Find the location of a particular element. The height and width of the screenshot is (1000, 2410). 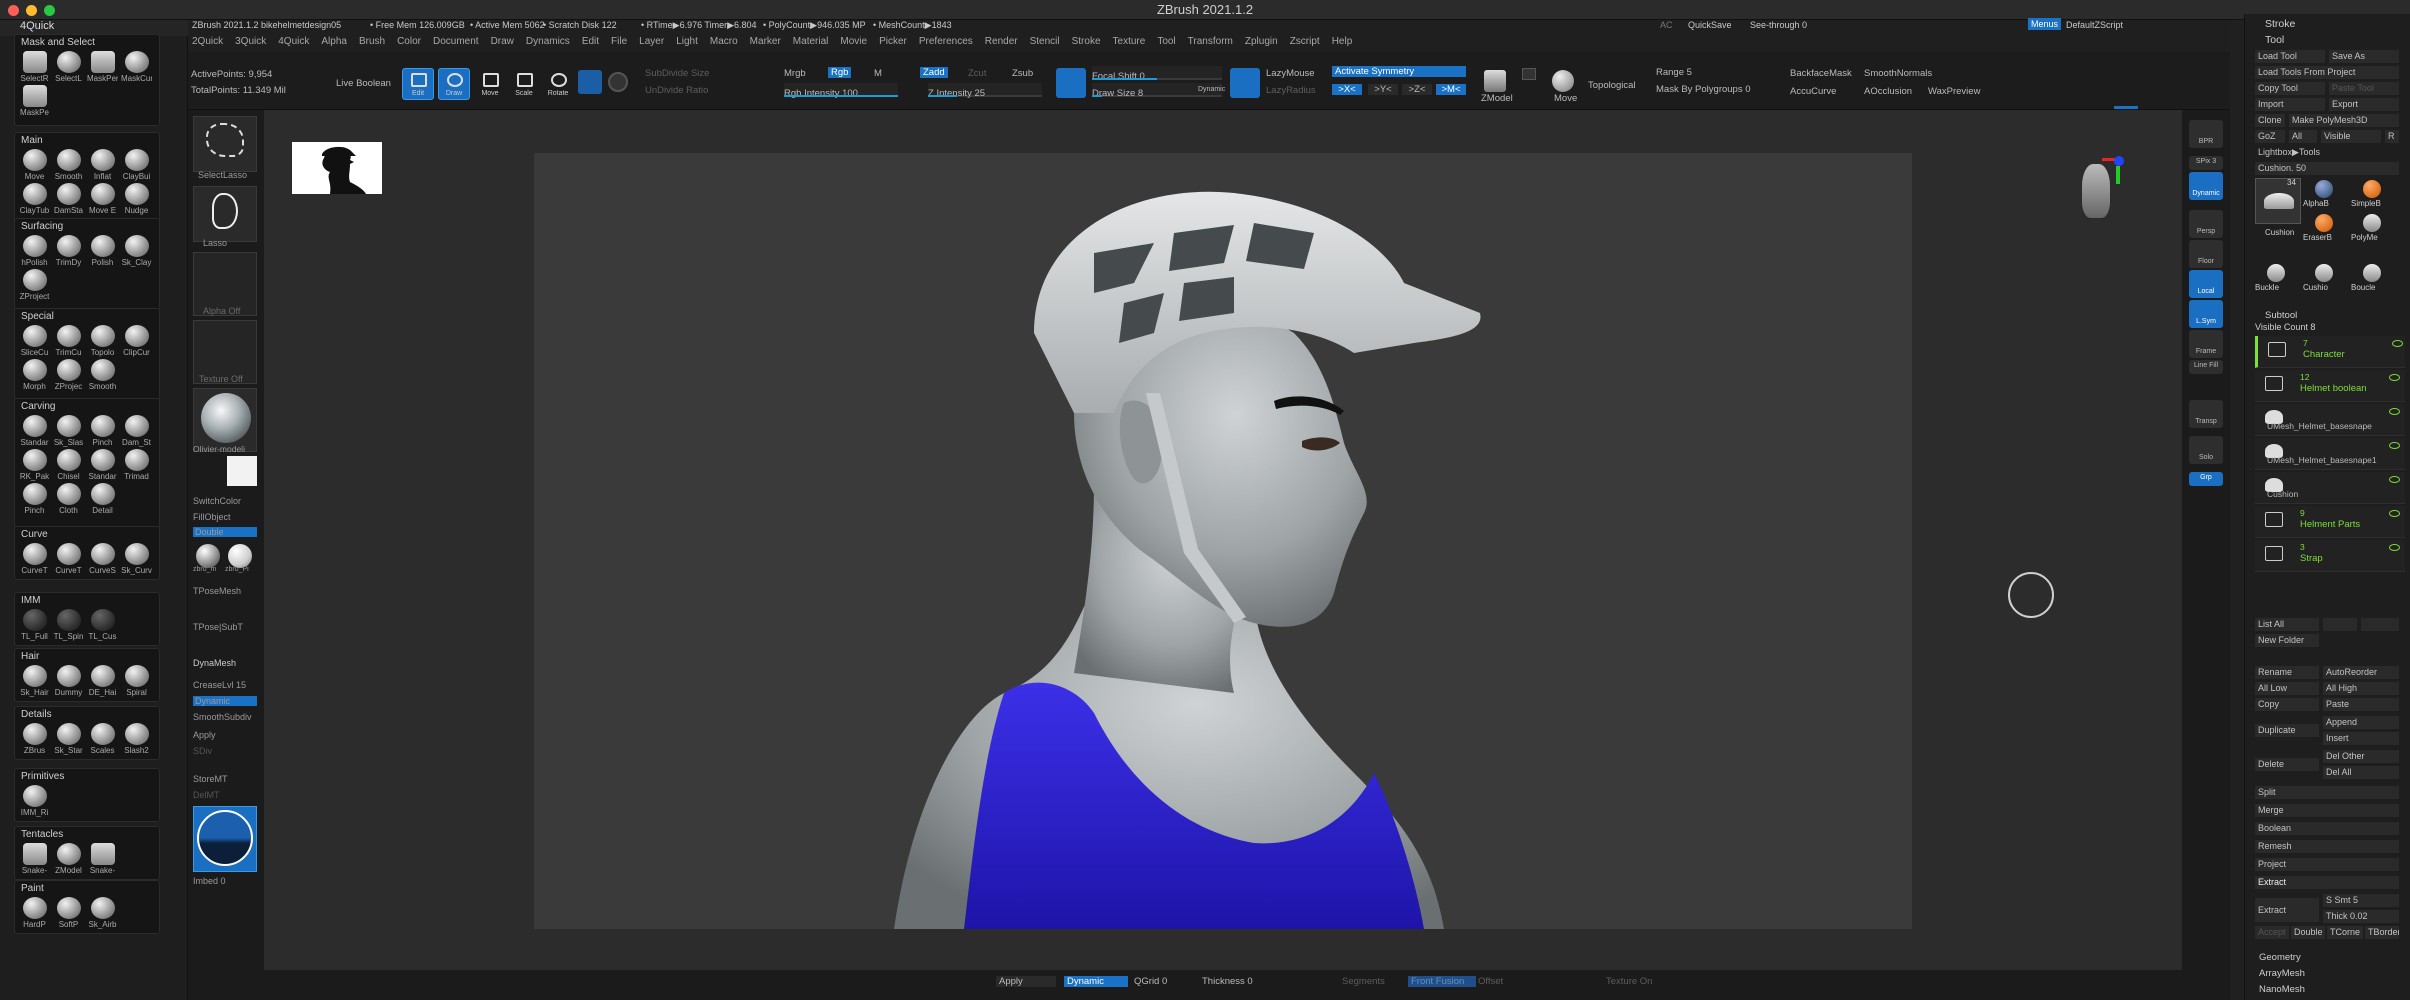

shelf-line-fill-button: Line Fill is located at coordinates (2206, 367).